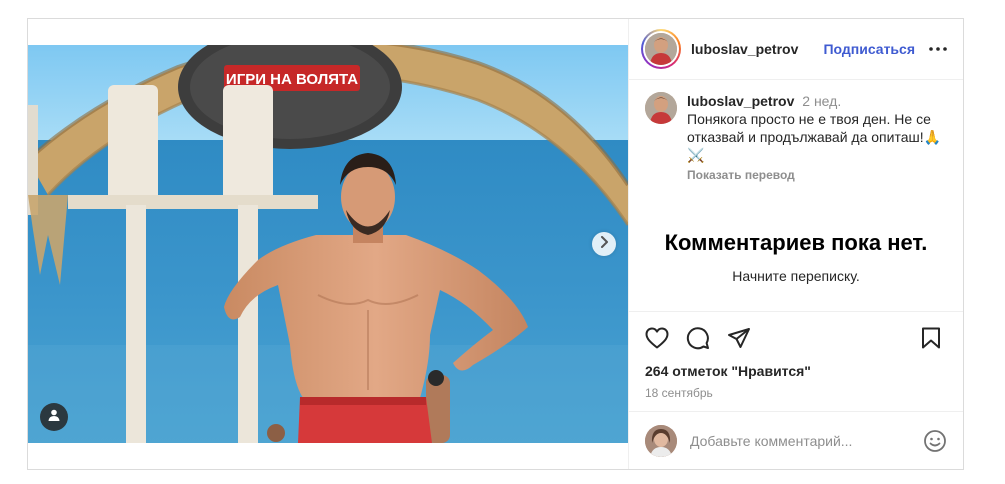 This screenshot has height=484, width=1005. Describe the element at coordinates (699, 338) in the screenshot. I see `comment-icon` at that location.